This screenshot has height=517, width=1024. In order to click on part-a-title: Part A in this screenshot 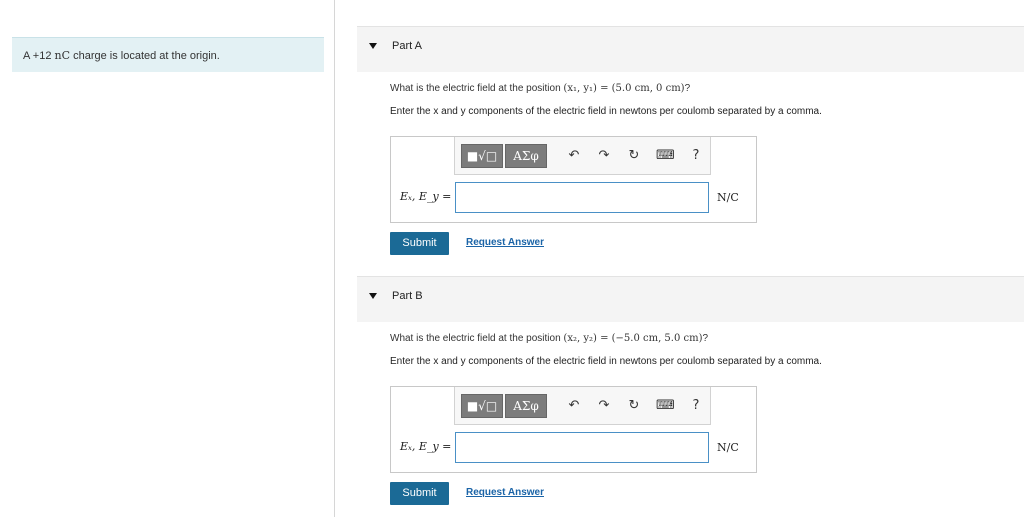, I will do `click(407, 46)`.